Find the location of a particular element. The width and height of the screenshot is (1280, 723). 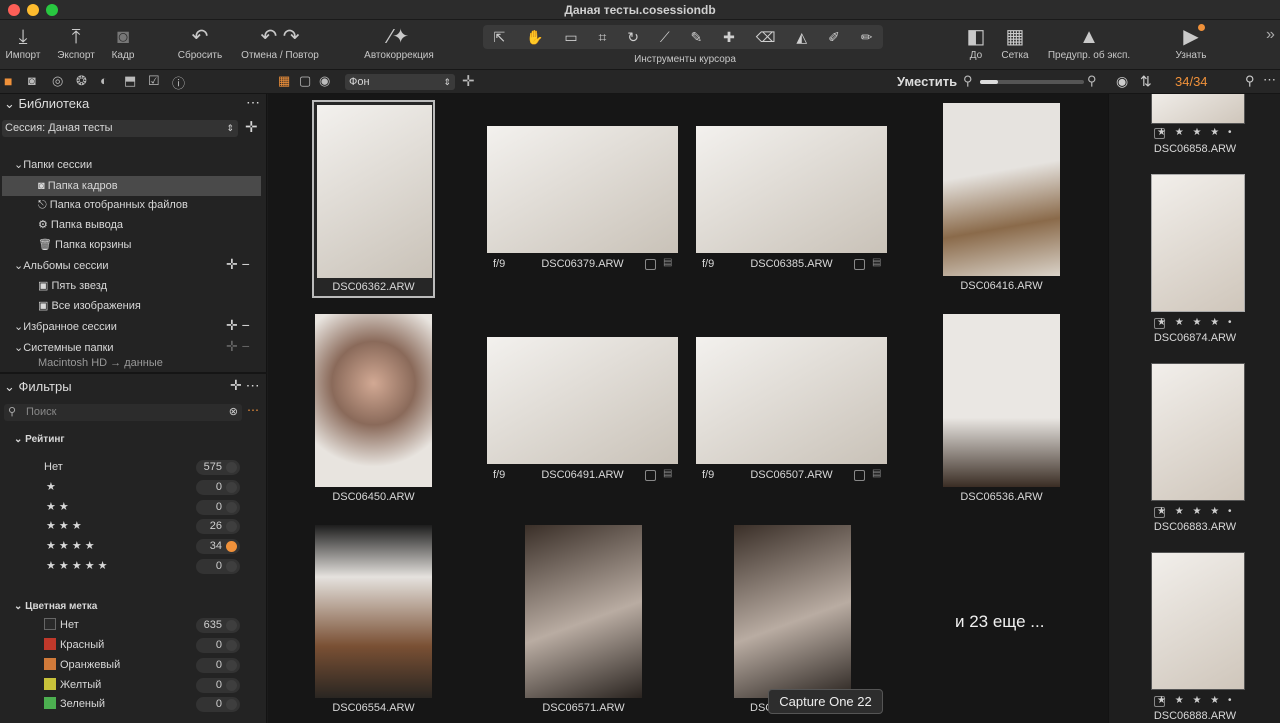

session-folders-header: ⌄Папки сессии is located at coordinates (53, 165).